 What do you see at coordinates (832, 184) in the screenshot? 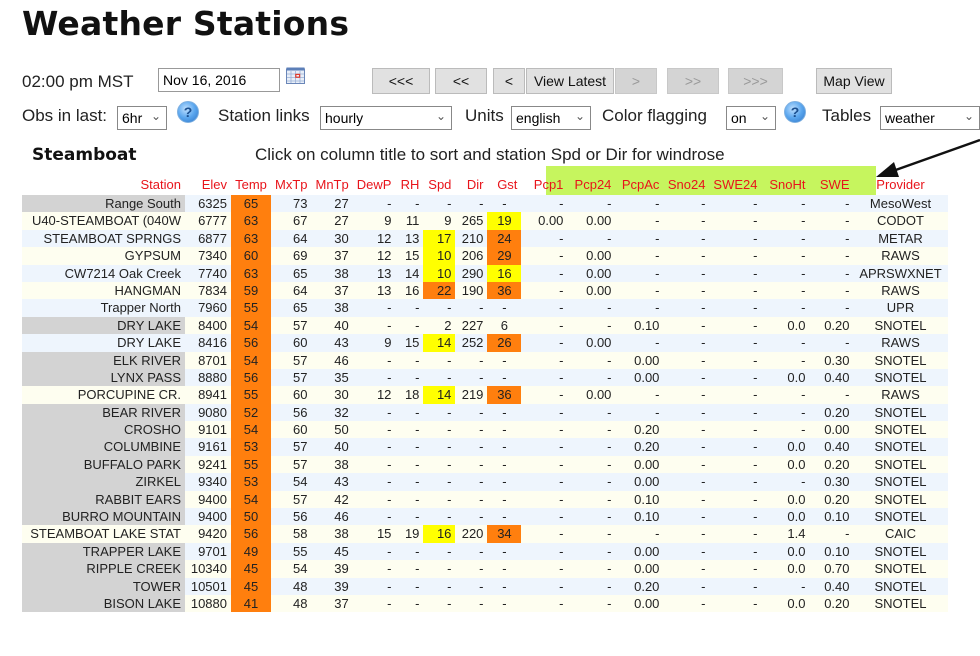
I see `column-header-swe: SWE` at bounding box center [832, 184].